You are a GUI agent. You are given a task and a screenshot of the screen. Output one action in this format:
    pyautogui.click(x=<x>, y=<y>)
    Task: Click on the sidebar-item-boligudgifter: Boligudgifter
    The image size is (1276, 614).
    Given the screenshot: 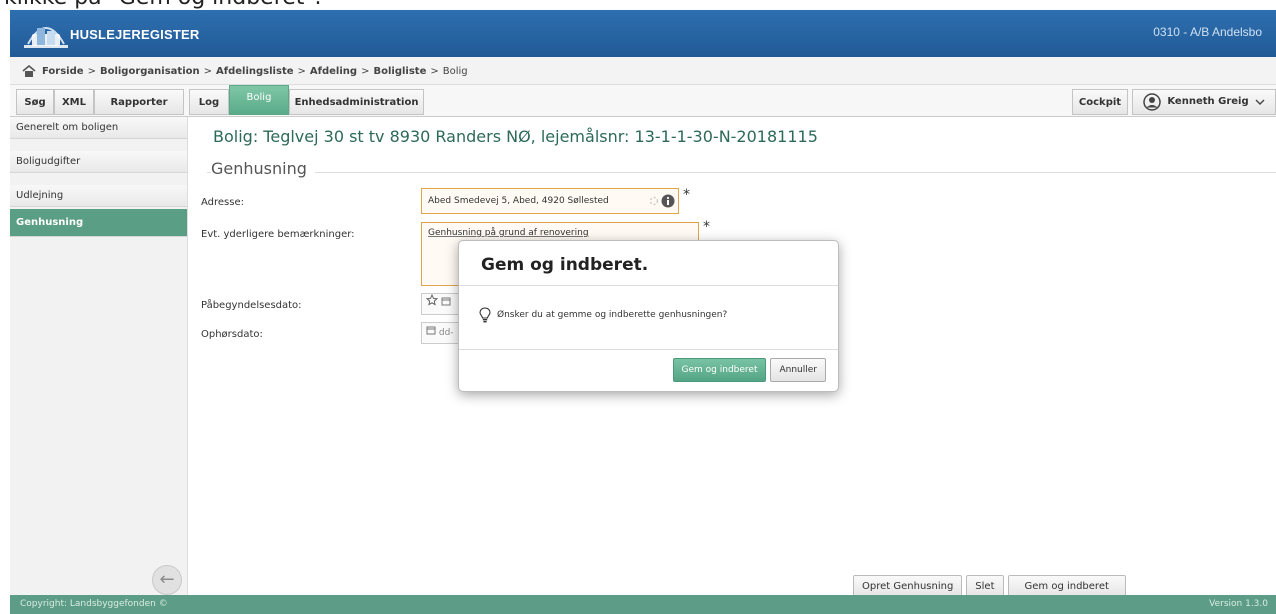 What is the action you would take?
    pyautogui.click(x=98, y=162)
    